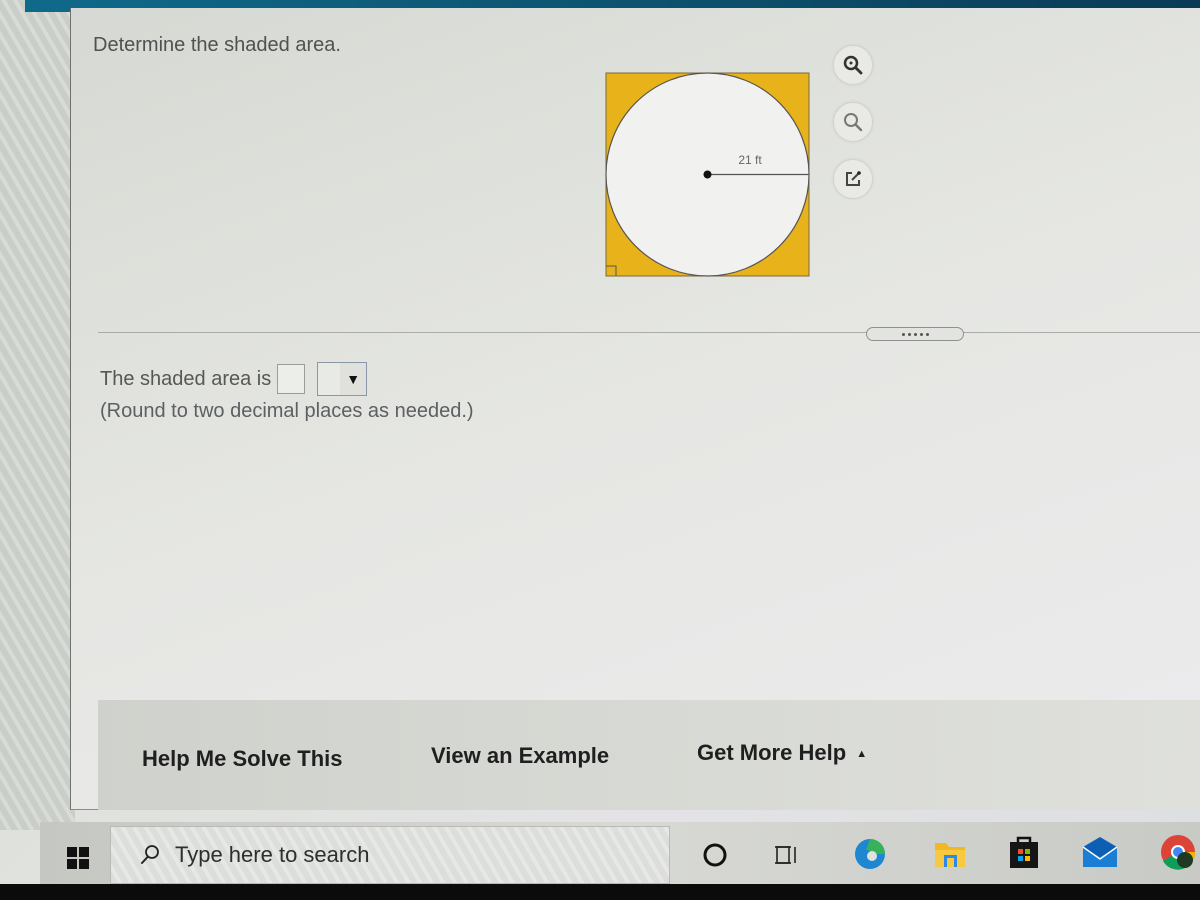 This screenshot has width=1200, height=900. I want to click on get-more-help-button: Get More Help ▲, so click(782, 753).